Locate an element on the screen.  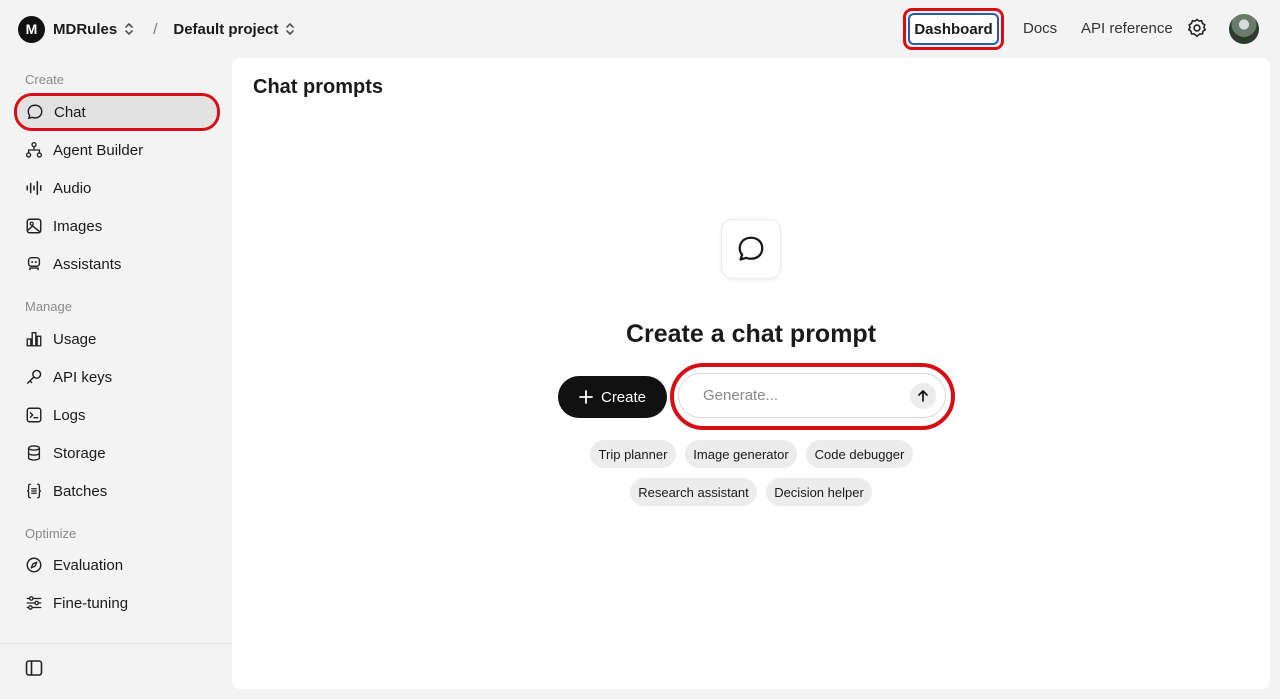
dashboard-button: Dashboard is located at coordinates (953, 29).